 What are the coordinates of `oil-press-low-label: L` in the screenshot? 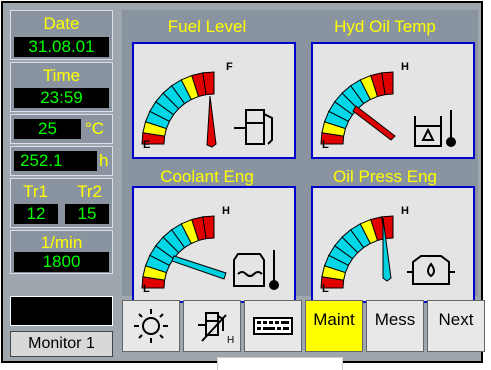 It's located at (325, 289).